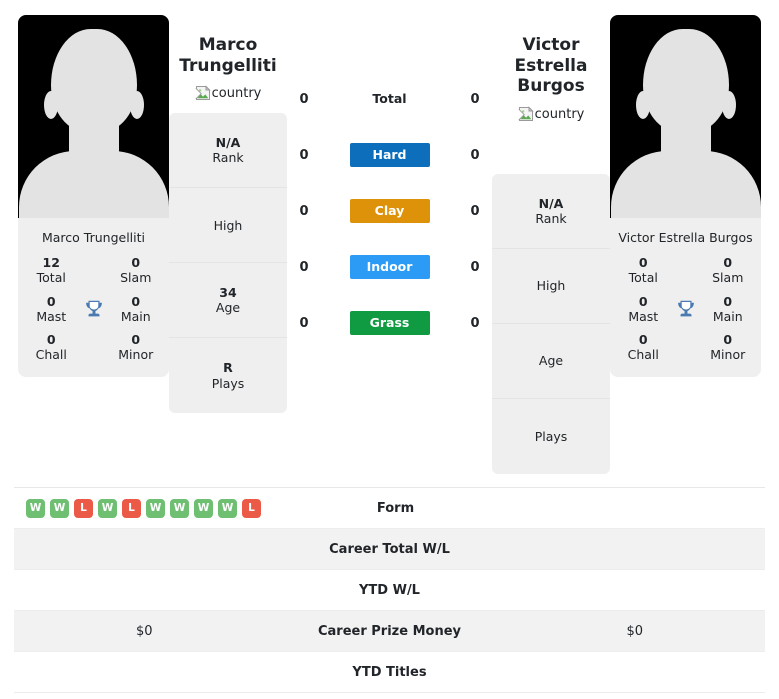 This screenshot has height=699, width=779. What do you see at coordinates (643, 278) in the screenshot?
I see `right-titles-total-label: Total` at bounding box center [643, 278].